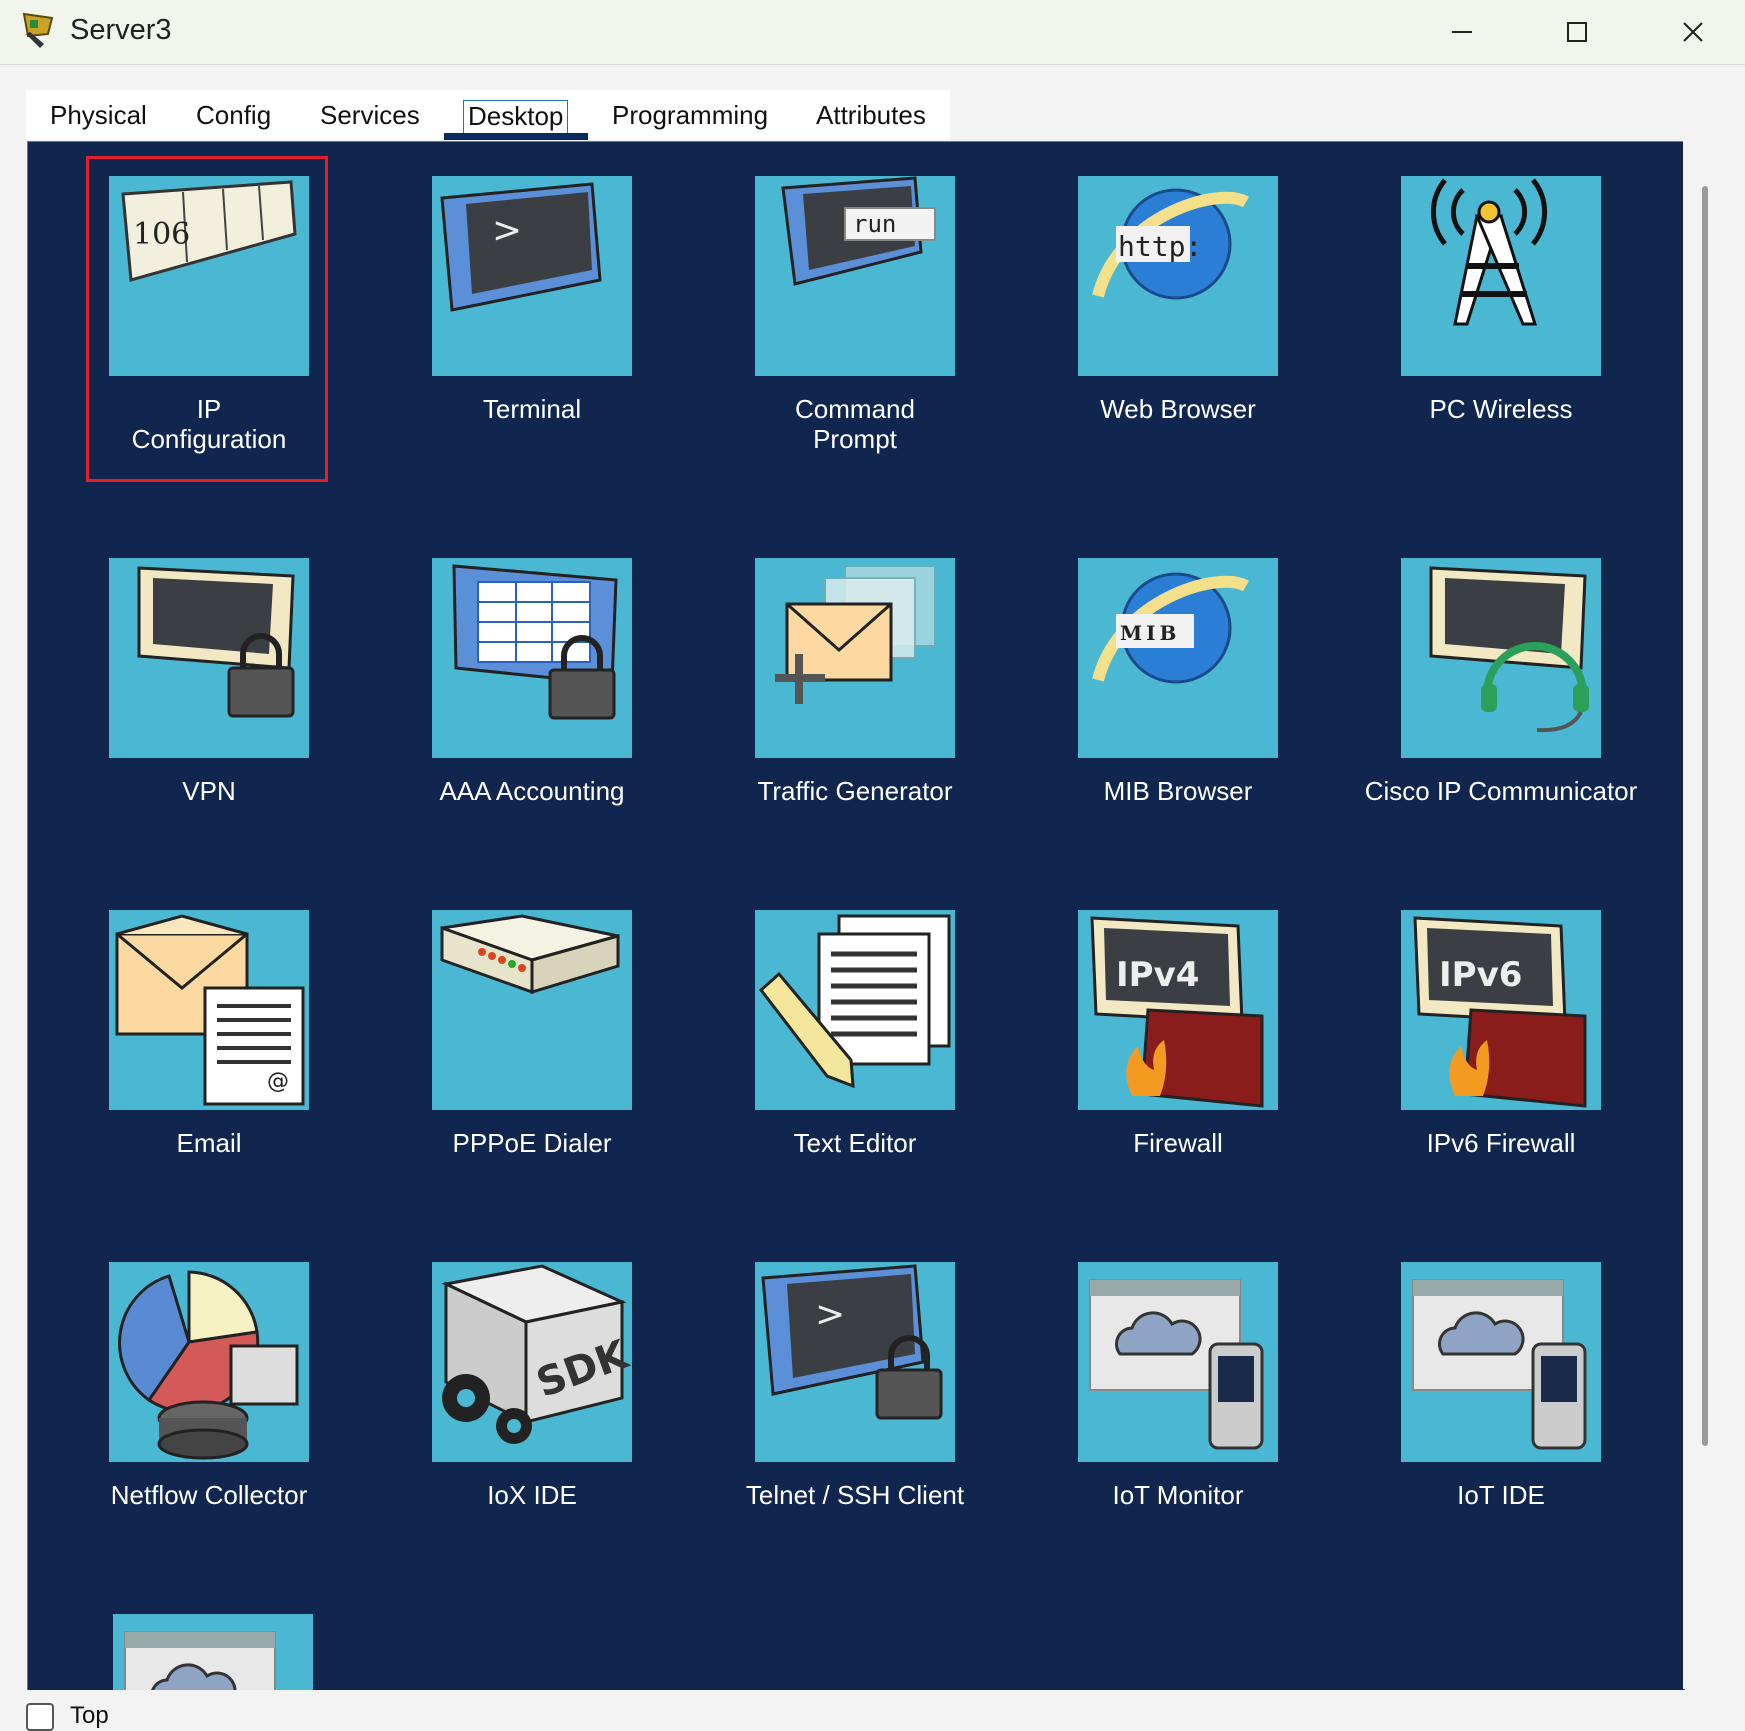 The width and height of the screenshot is (1745, 1731). What do you see at coordinates (1501, 1495) in the screenshot?
I see `app-label: IoT IDE` at bounding box center [1501, 1495].